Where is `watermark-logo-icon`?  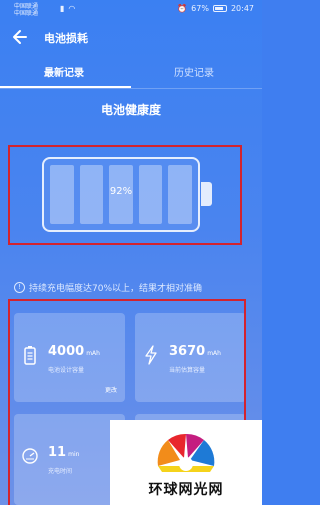 watermark-logo-icon is located at coordinates (186, 452).